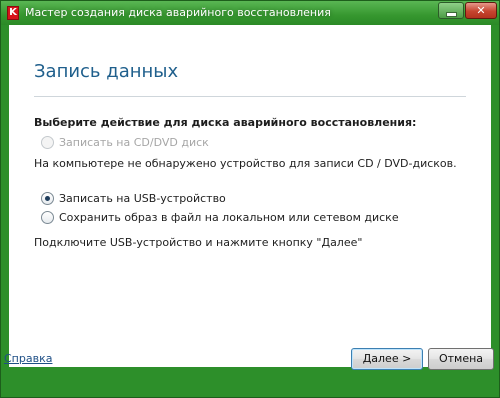 Image resolution: width=500 pixels, height=398 pixels. Describe the element at coordinates (13, 13) in the screenshot. I see `kaspersky-app-icon: K` at that location.